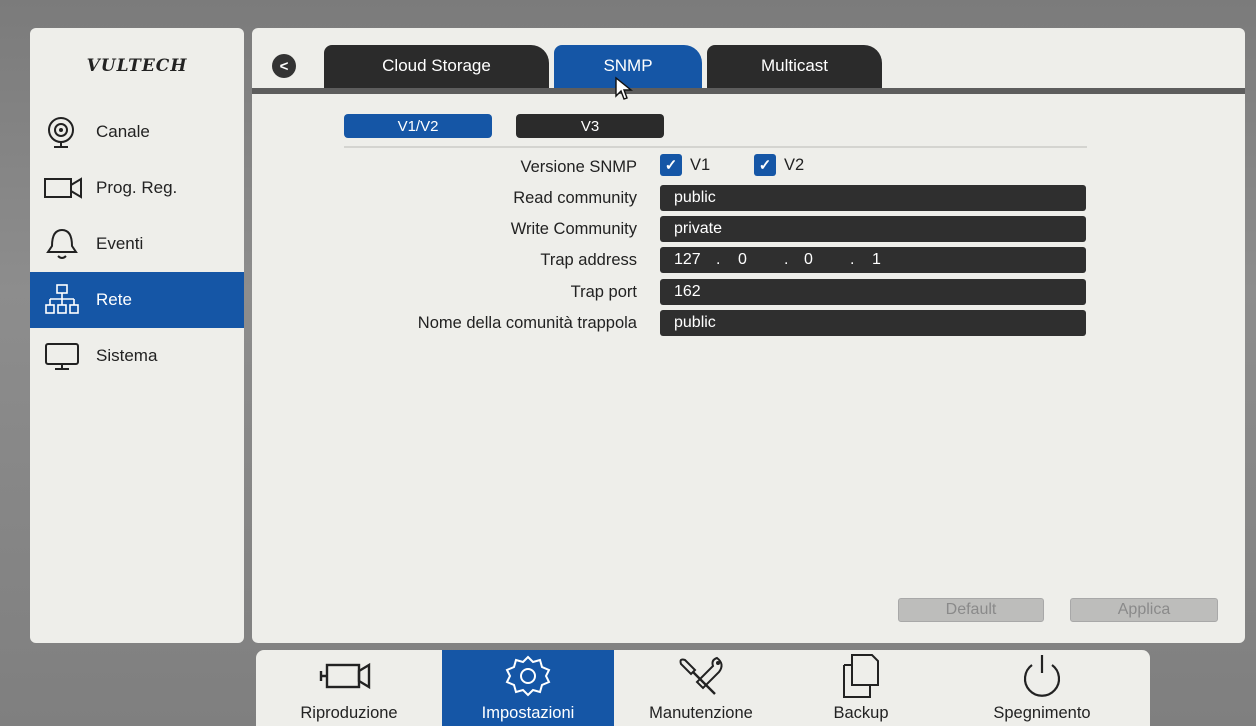  I want to click on power-icon, so click(1042, 676).